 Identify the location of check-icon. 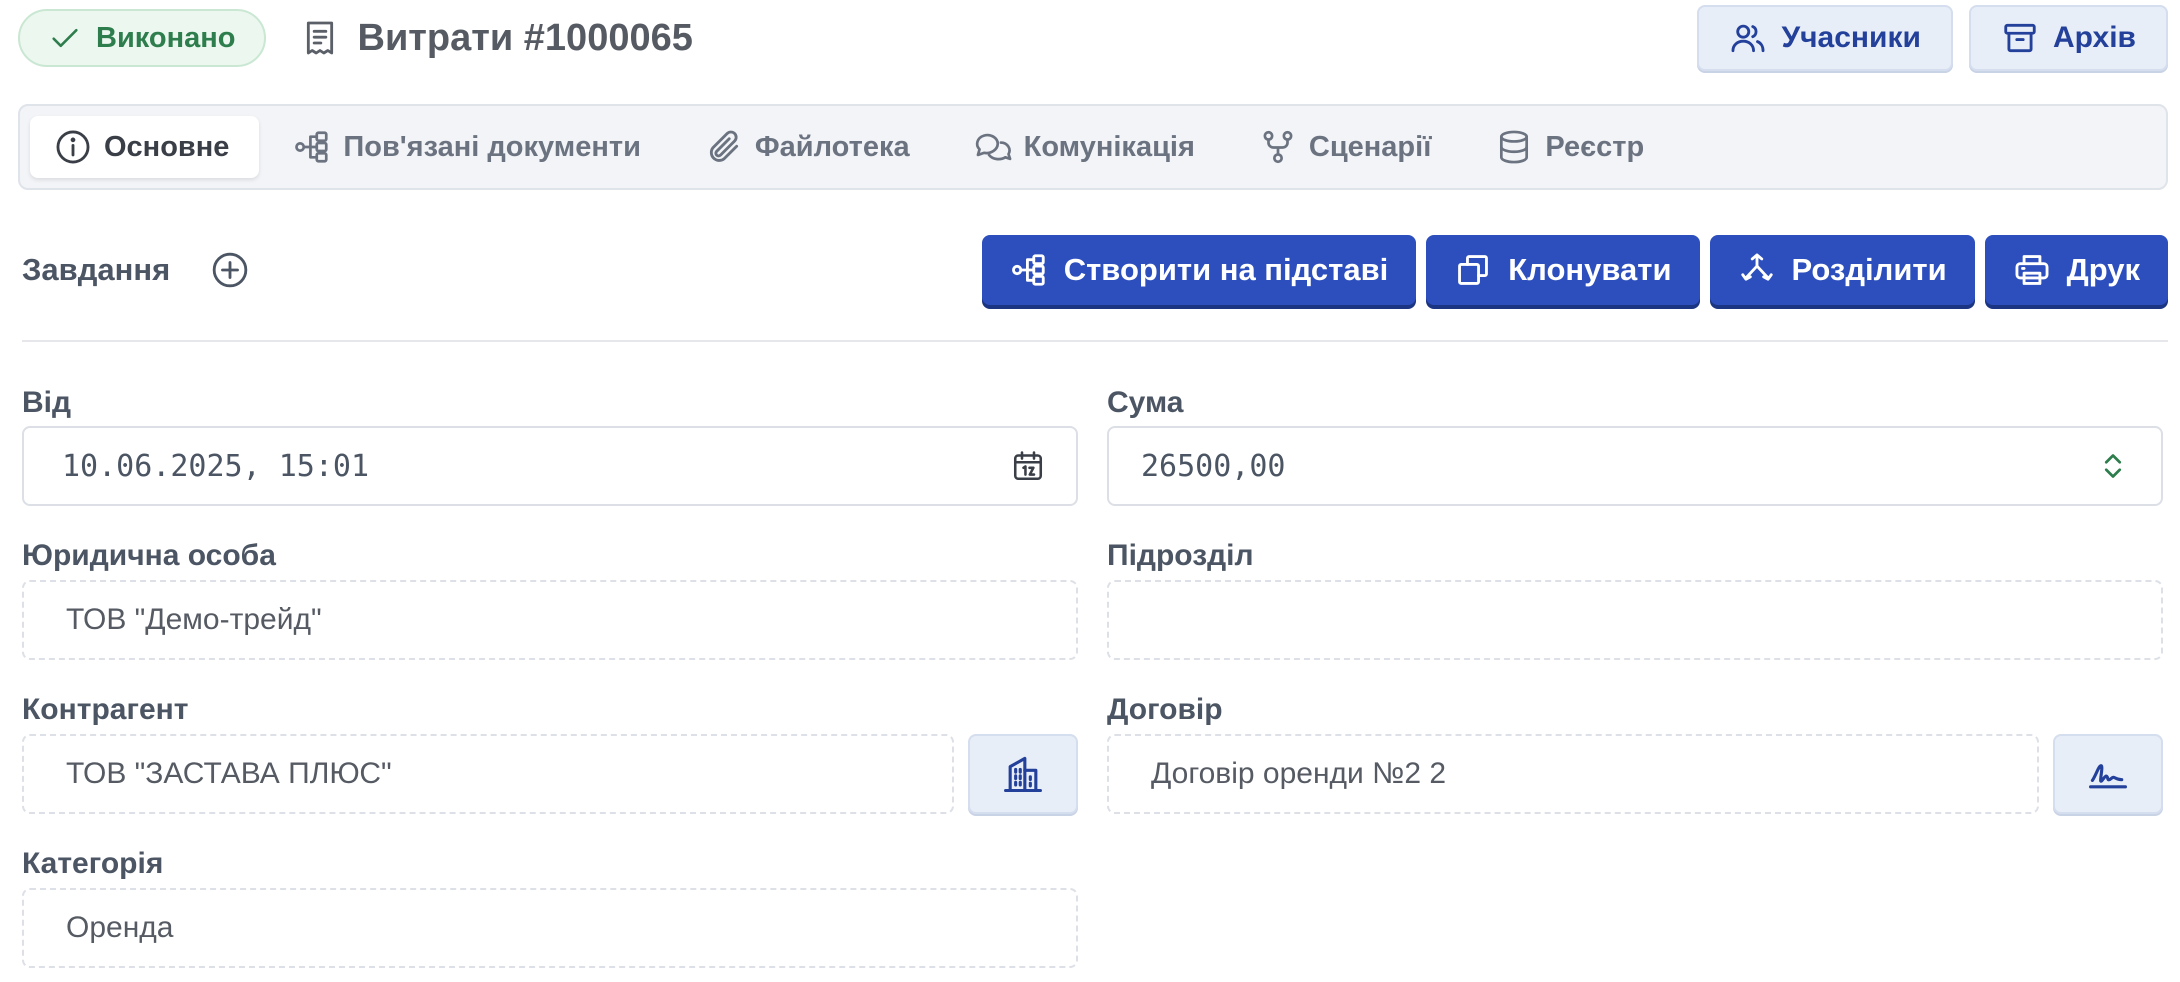
(65, 38).